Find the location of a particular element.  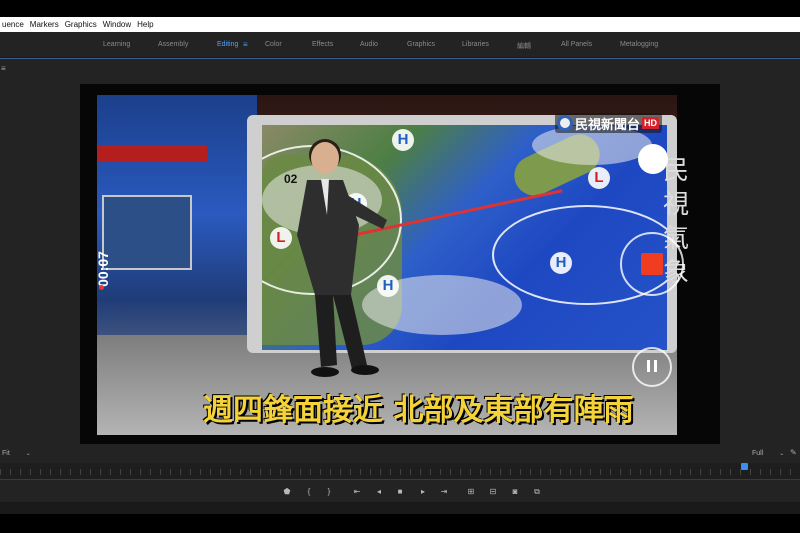

resolution-select-value: Full is located at coordinates (758, 453).